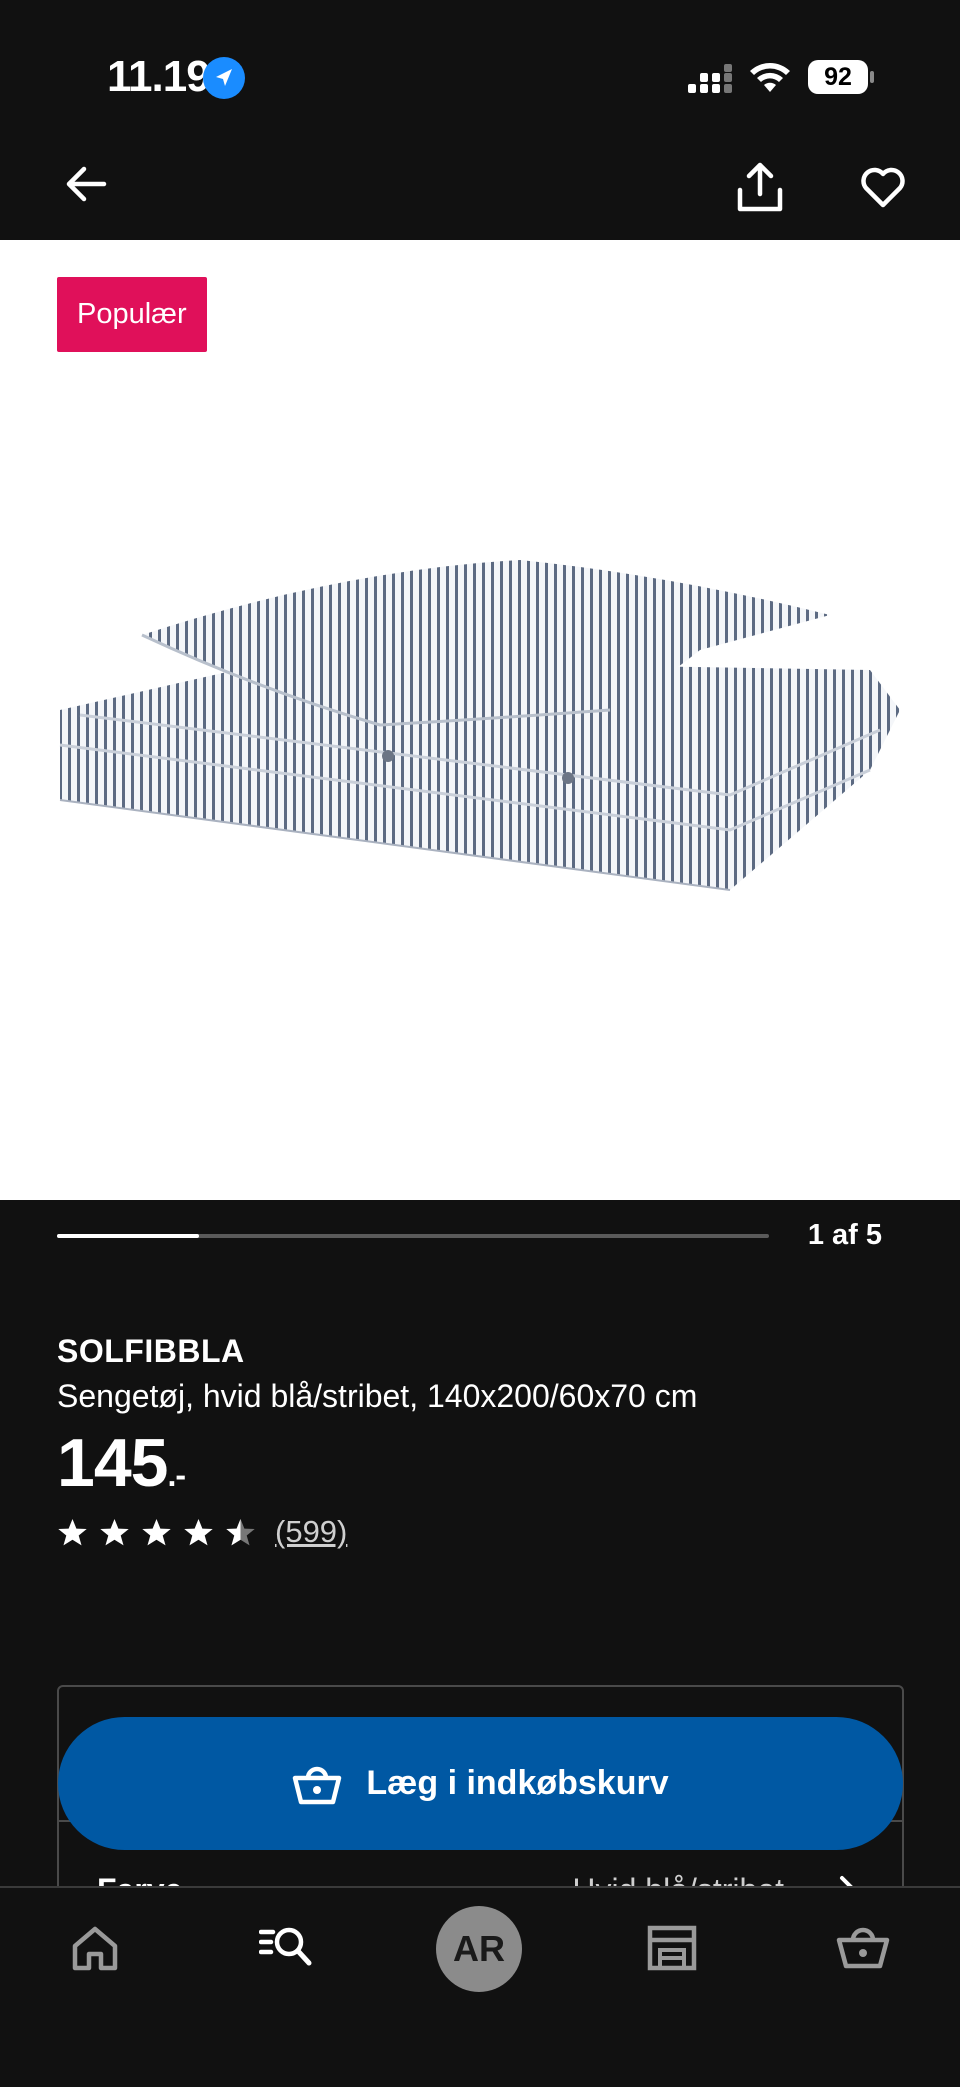  I want to click on location-arrow-icon, so click(224, 78).